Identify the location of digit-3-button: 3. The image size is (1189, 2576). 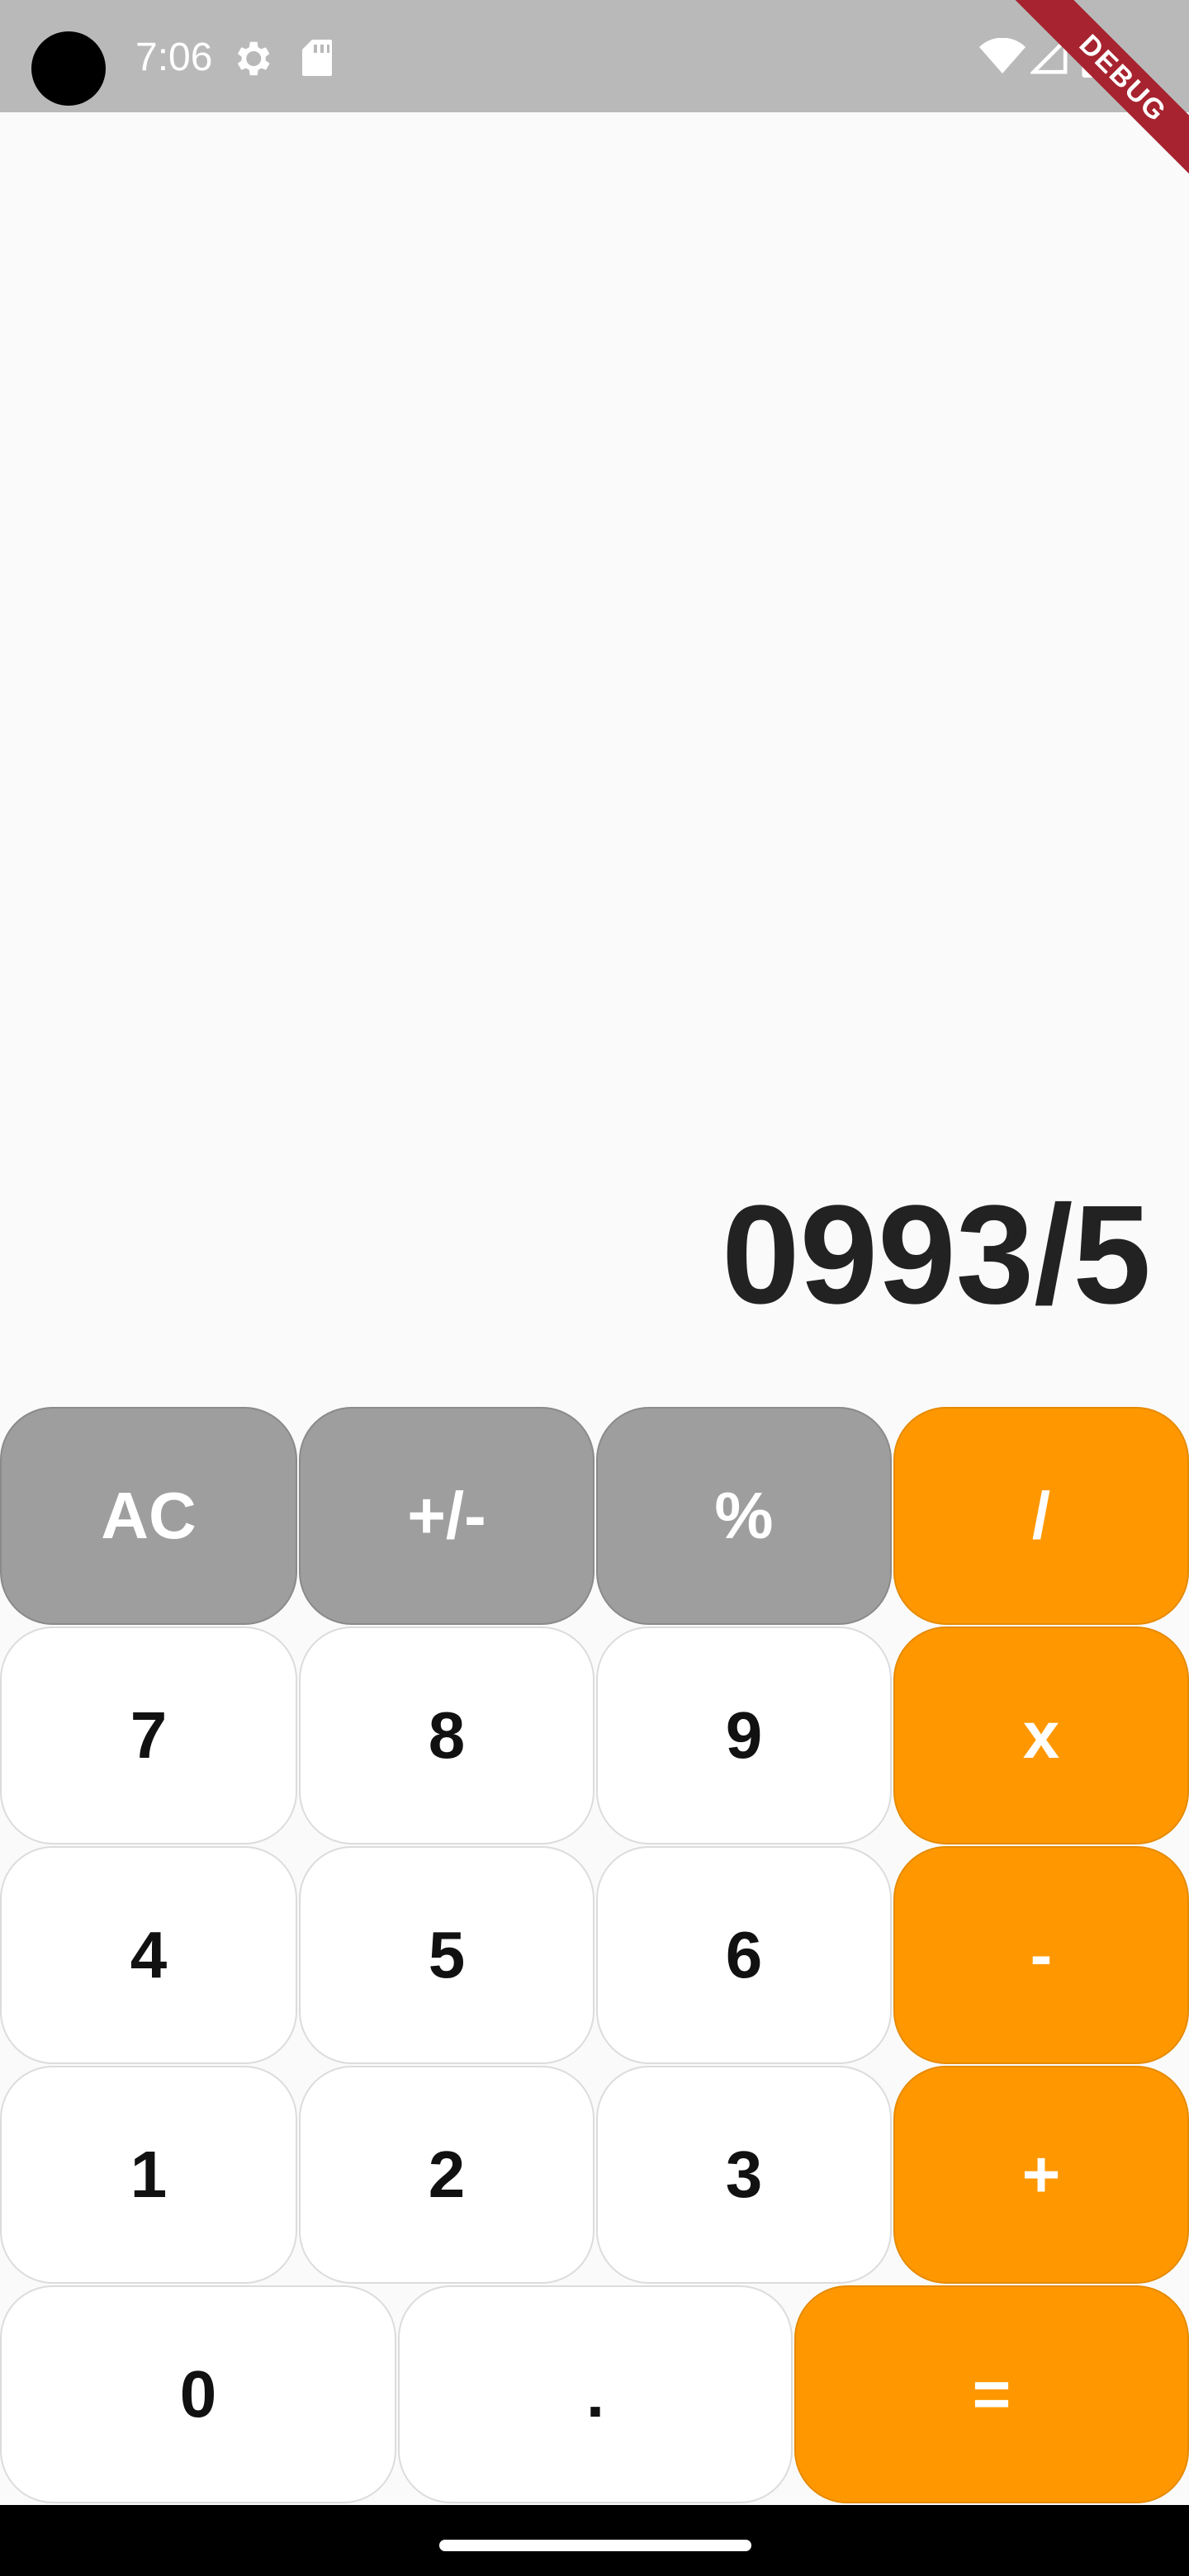
(744, 2175).